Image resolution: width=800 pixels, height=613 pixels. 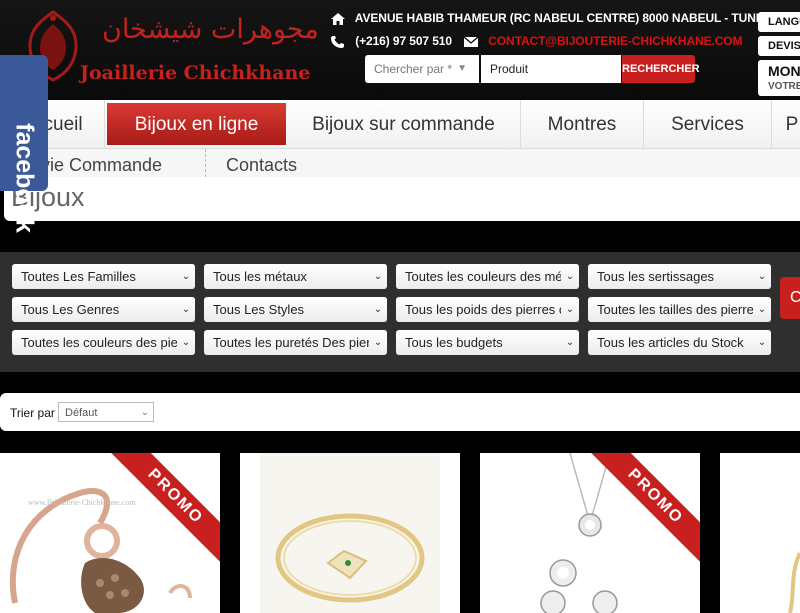 I want to click on sort-label: Trier par, so click(x=32, y=413).